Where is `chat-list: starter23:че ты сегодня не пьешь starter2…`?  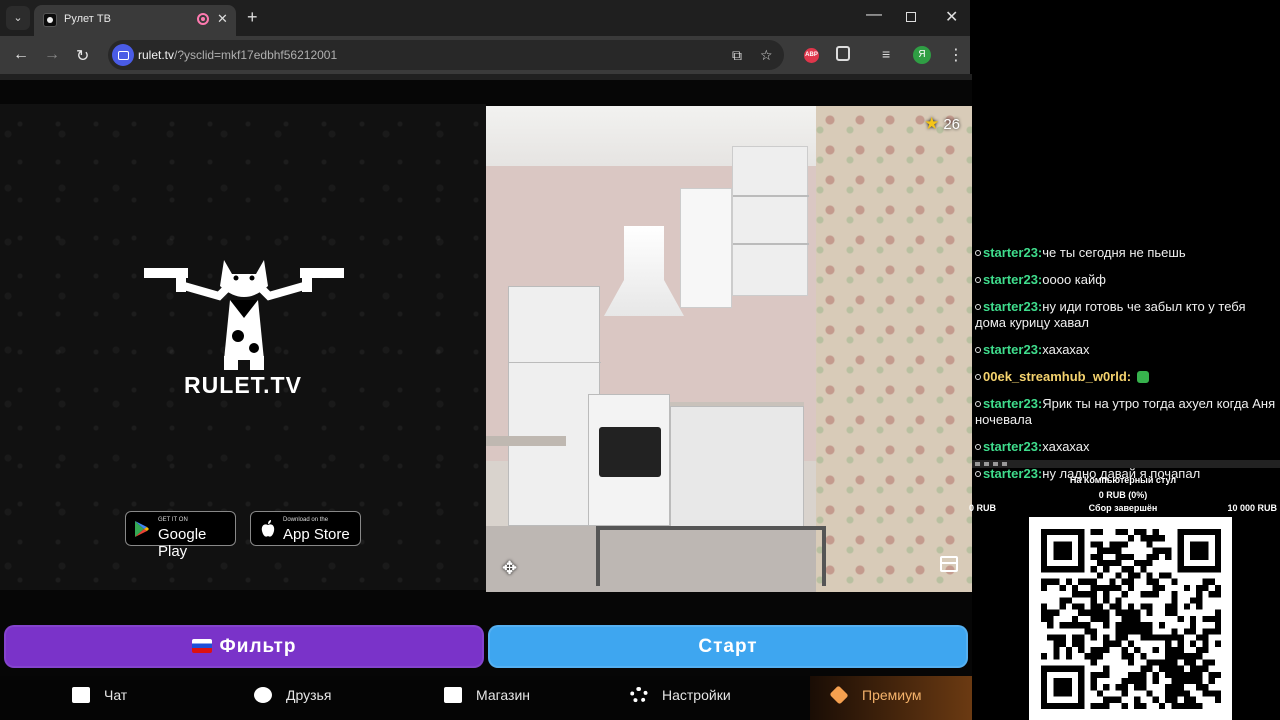
chat-list: starter23:че ты сегодня не пьешь starter2… is located at coordinates (1126, 362).